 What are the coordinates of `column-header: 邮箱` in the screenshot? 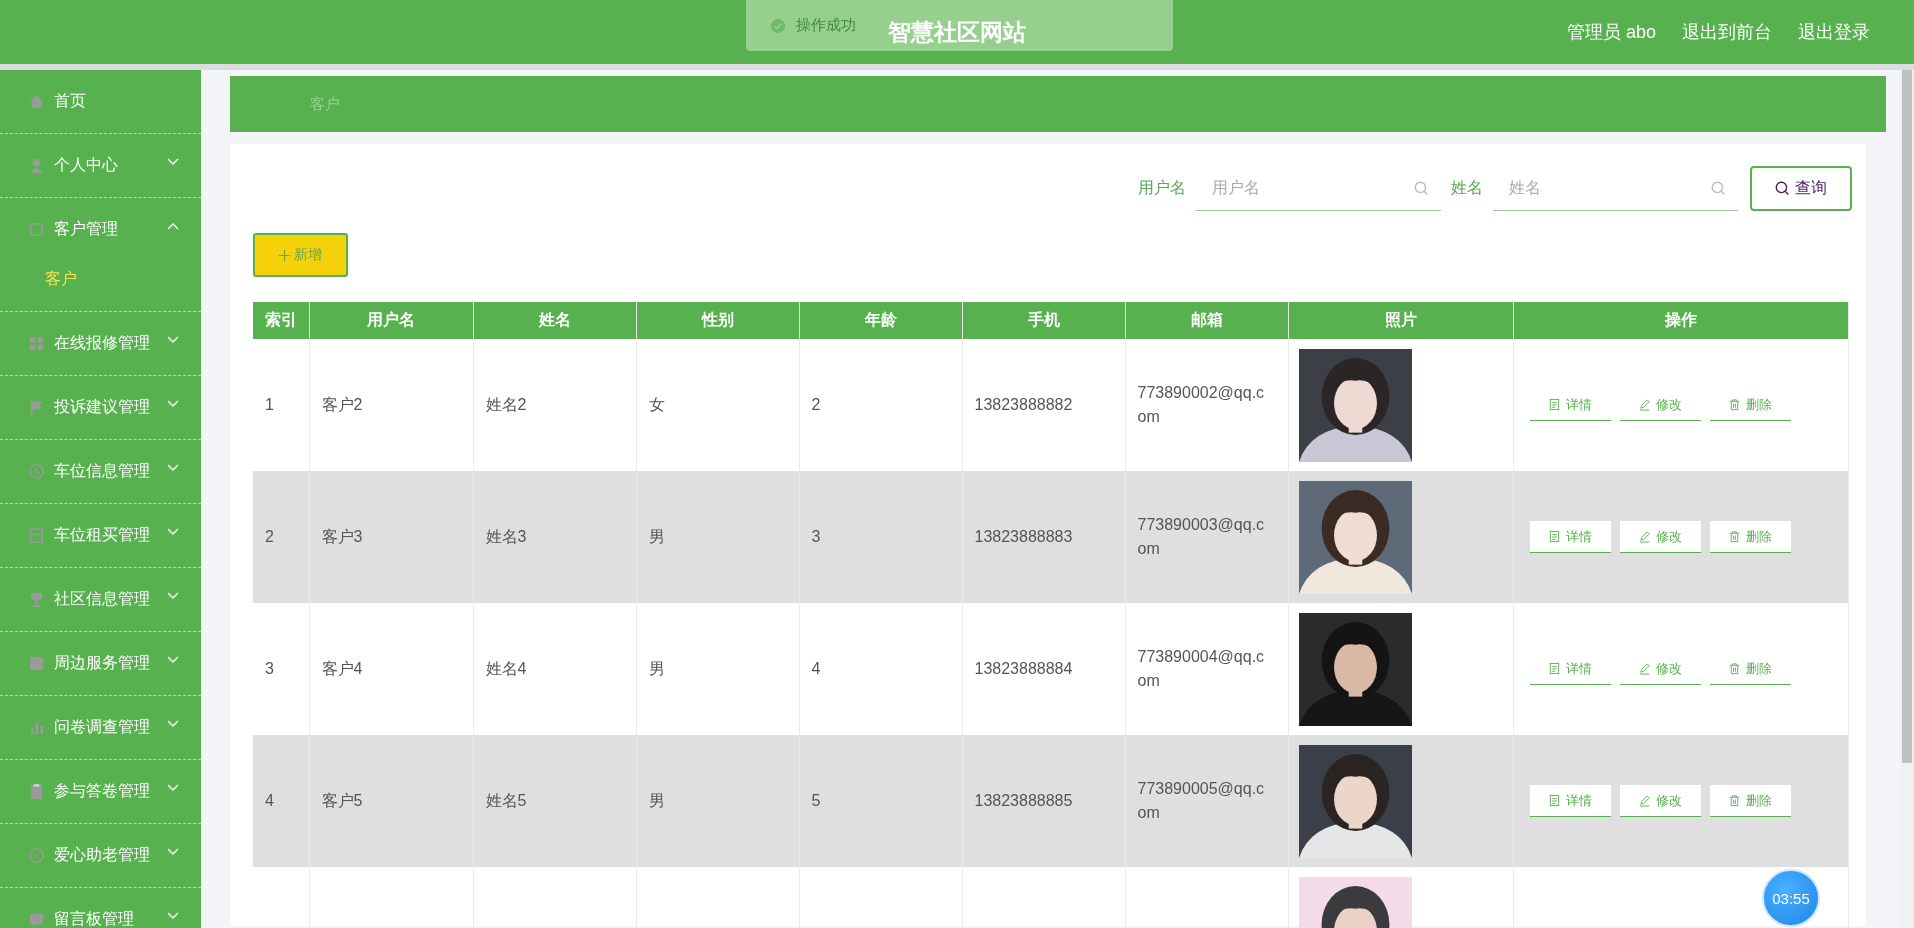 It's located at (1206, 320).